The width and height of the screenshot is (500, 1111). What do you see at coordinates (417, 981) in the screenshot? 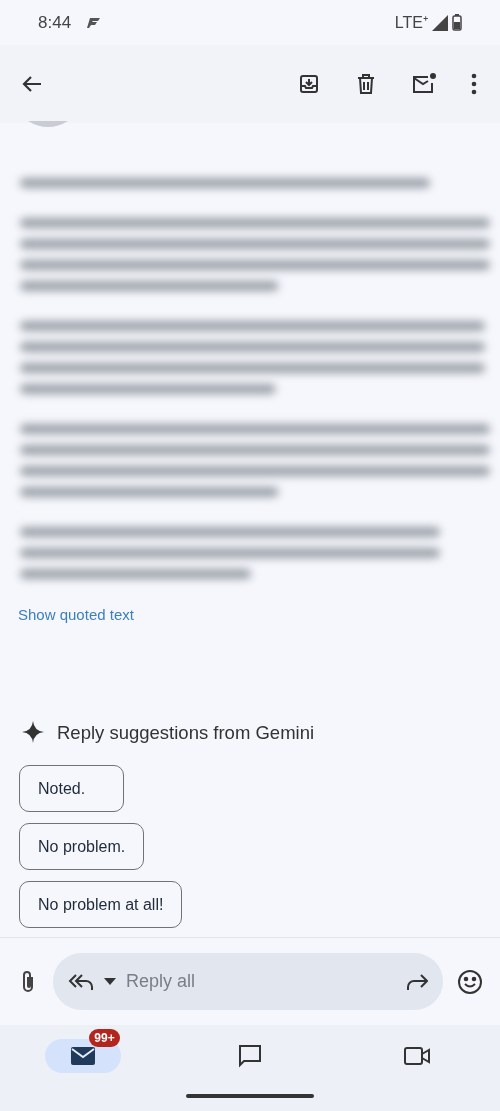
I see `forward-icon` at bounding box center [417, 981].